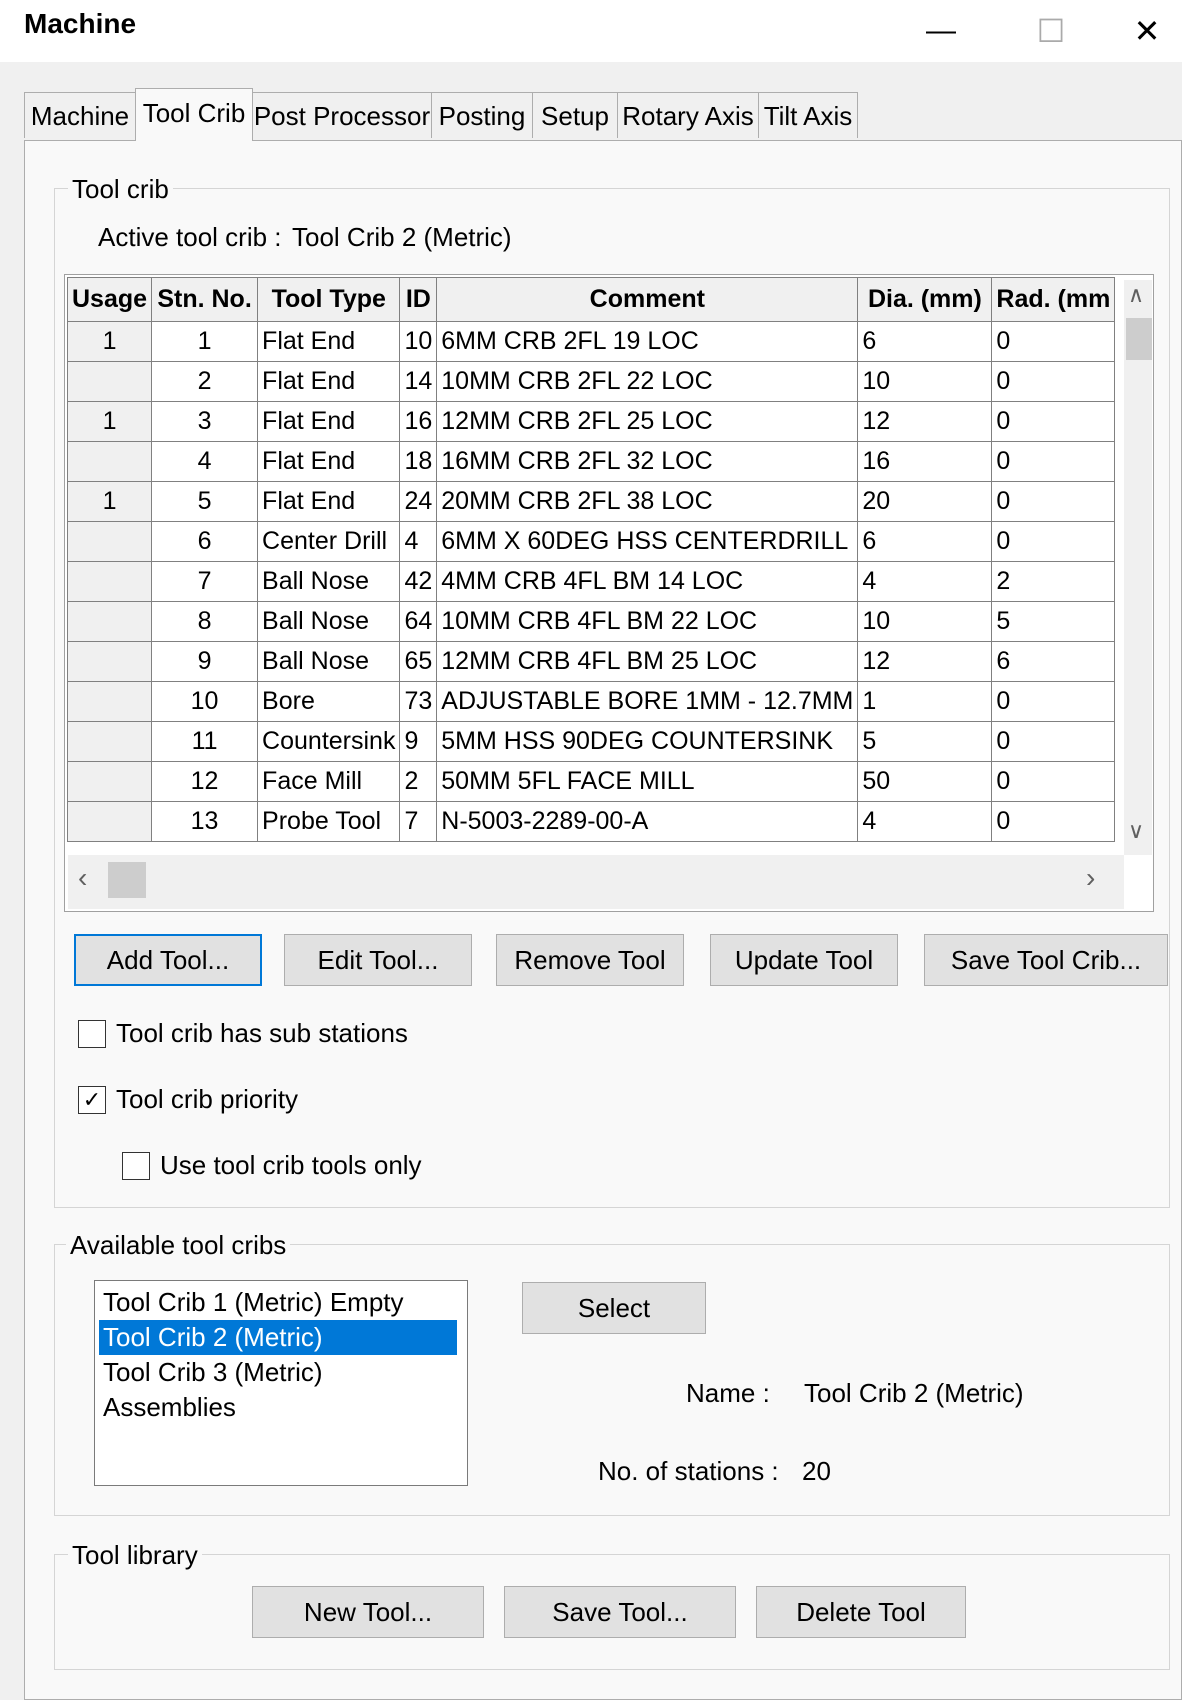 This screenshot has height=1700, width=1182. I want to click on cell-station: 7, so click(205, 581).